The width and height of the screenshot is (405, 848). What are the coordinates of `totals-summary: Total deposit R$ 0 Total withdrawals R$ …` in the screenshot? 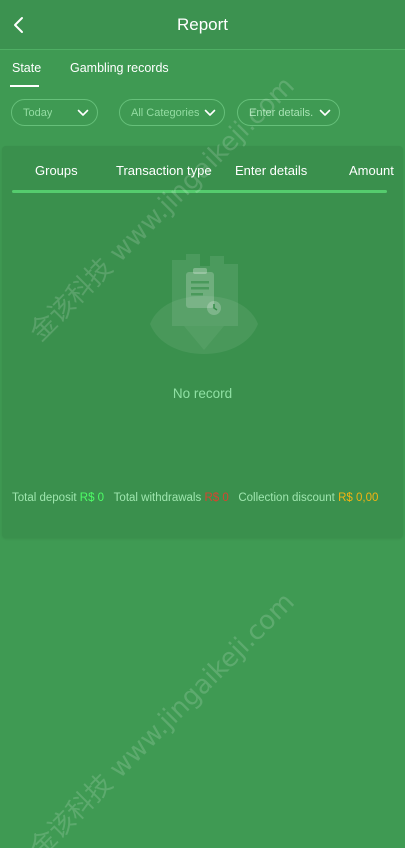 It's located at (207, 502).